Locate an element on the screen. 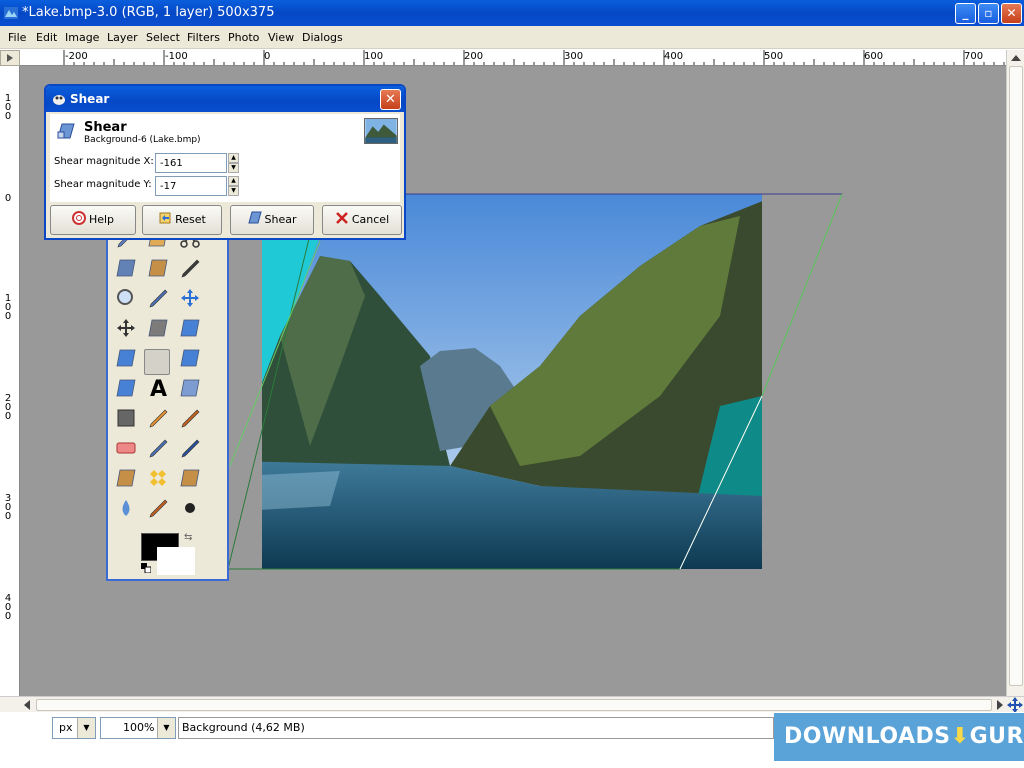 The image size is (1024, 768). menu-dialogs: Dialogs is located at coordinates (322, 37).